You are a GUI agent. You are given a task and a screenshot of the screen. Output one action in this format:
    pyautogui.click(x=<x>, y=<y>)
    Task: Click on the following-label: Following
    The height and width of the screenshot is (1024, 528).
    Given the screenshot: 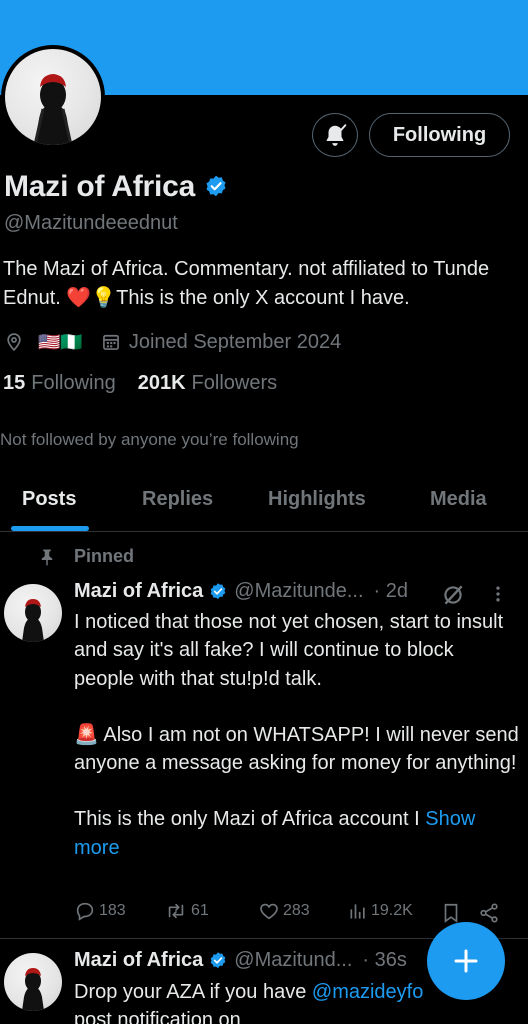 What is the action you would take?
    pyautogui.click(x=73, y=383)
    